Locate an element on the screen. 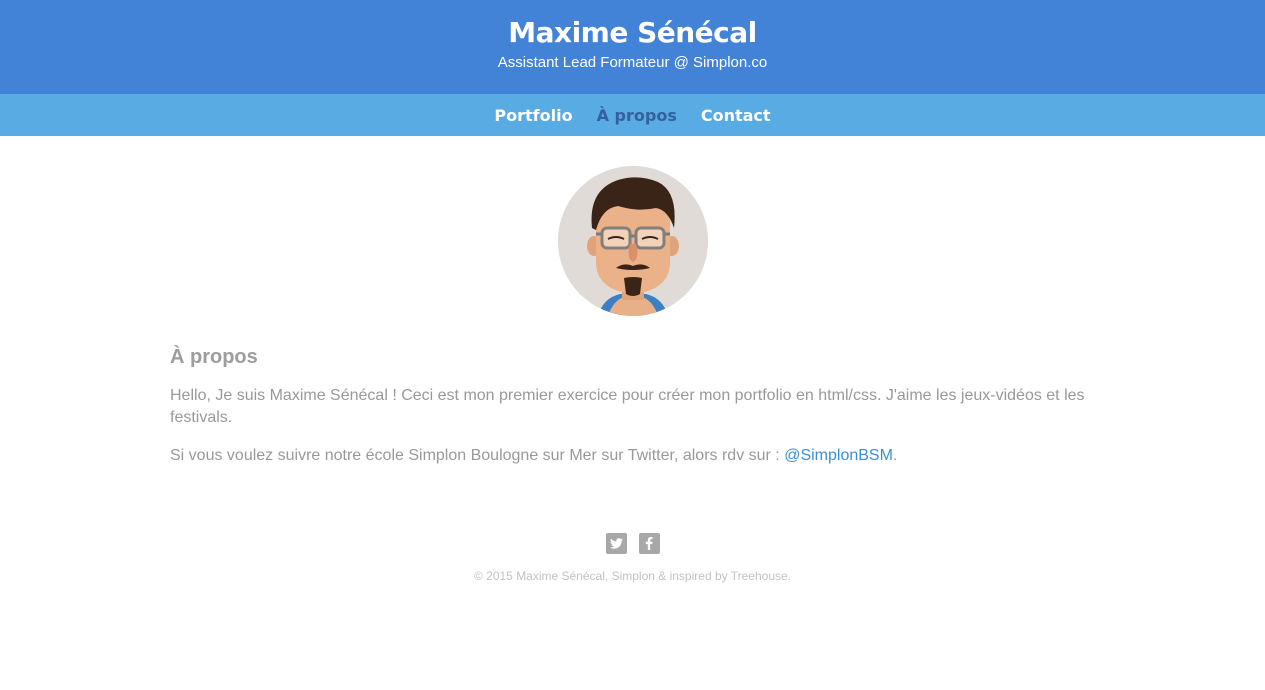 This screenshot has height=690, width=1265. about-title: À propos is located at coordinates (214, 357).